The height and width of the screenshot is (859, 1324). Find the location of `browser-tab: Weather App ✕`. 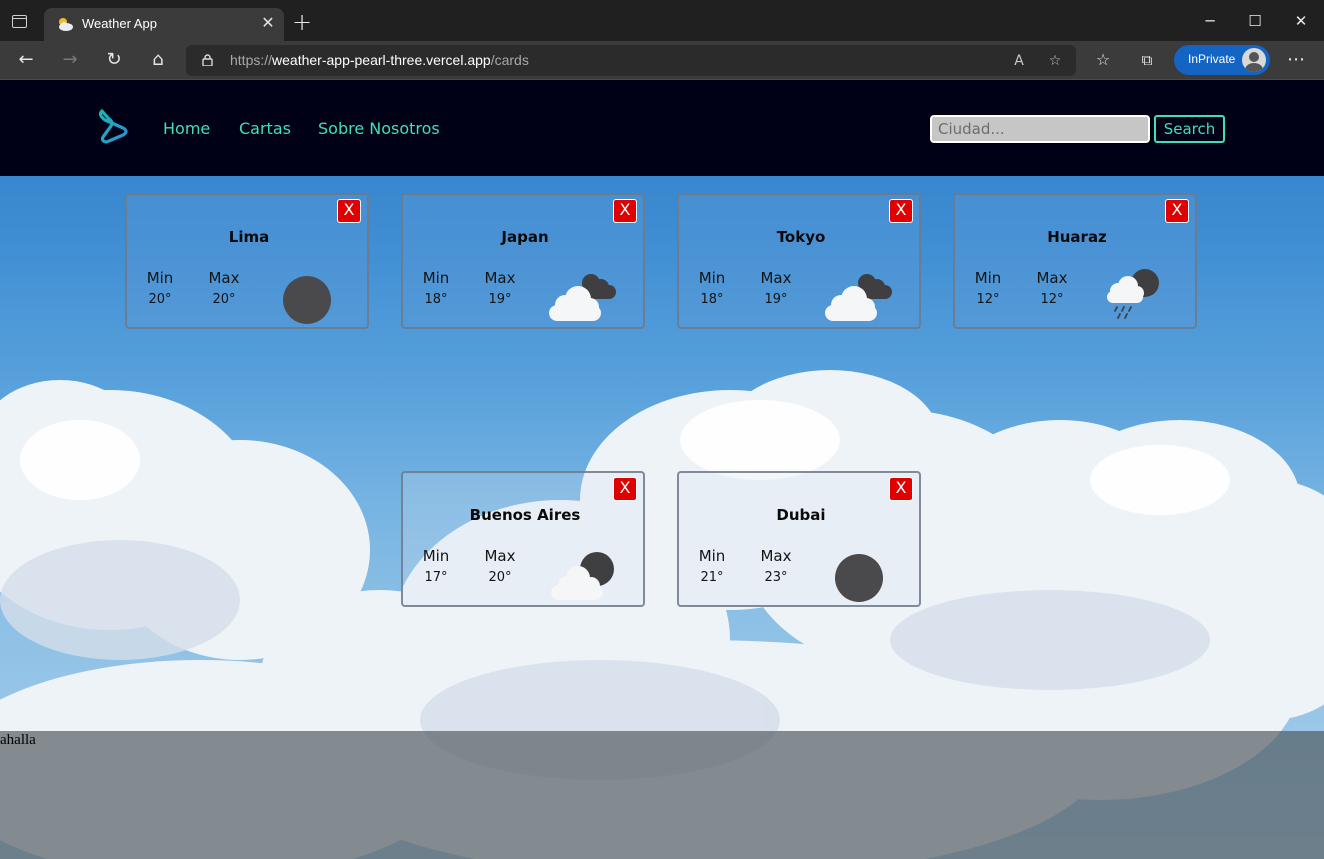

browser-tab: Weather App ✕ is located at coordinates (164, 24).